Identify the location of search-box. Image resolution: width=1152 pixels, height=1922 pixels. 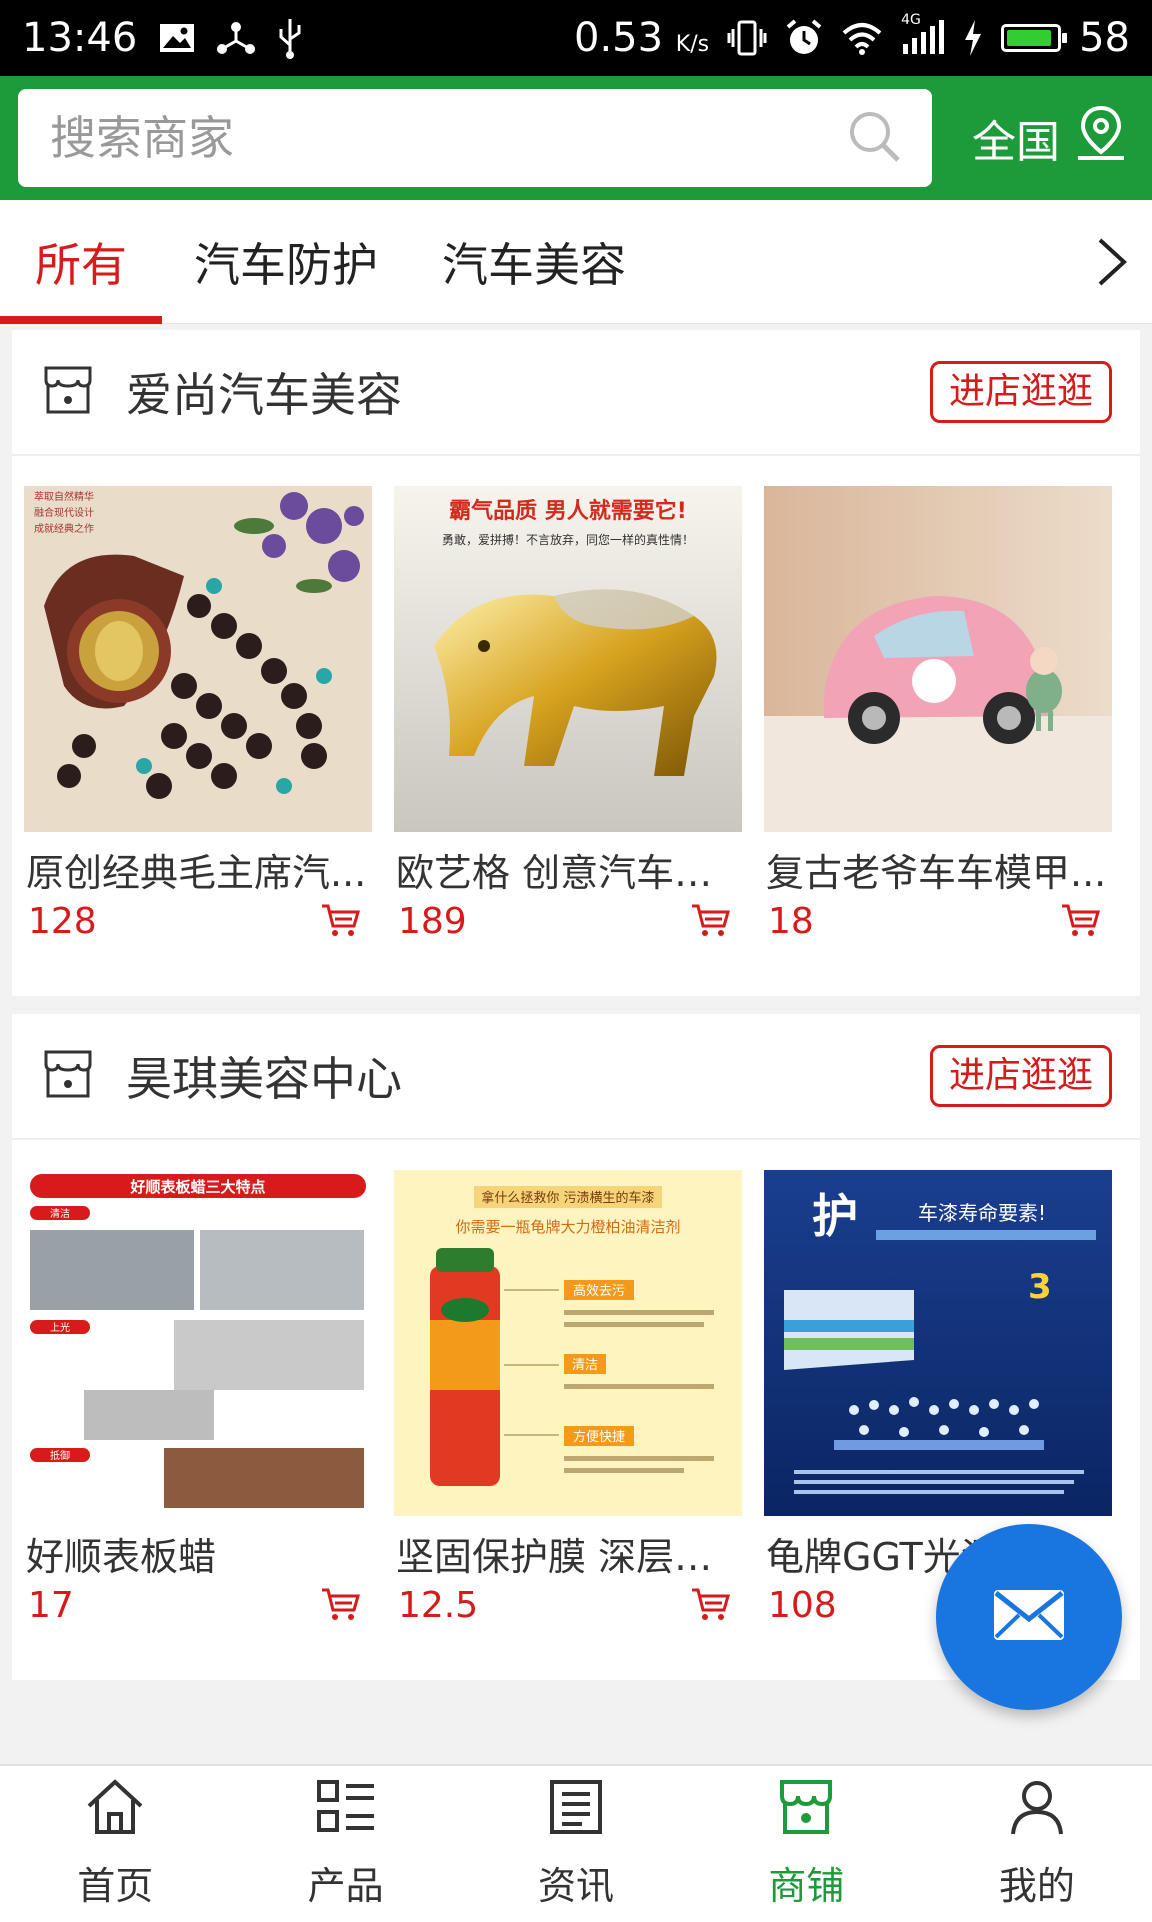
(475, 138).